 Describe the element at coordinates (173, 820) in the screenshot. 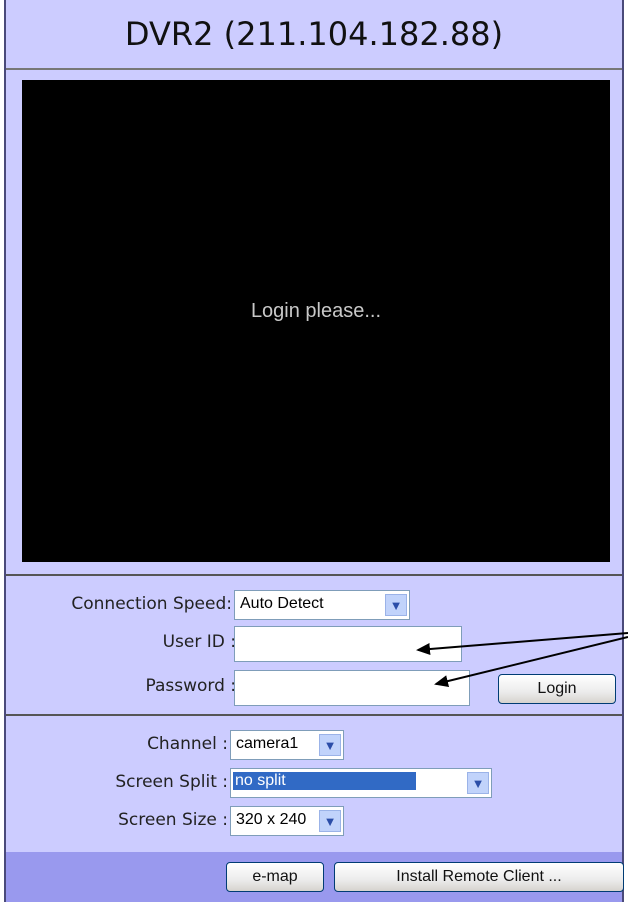

I see `screen-size-label: Screen Size :` at that location.